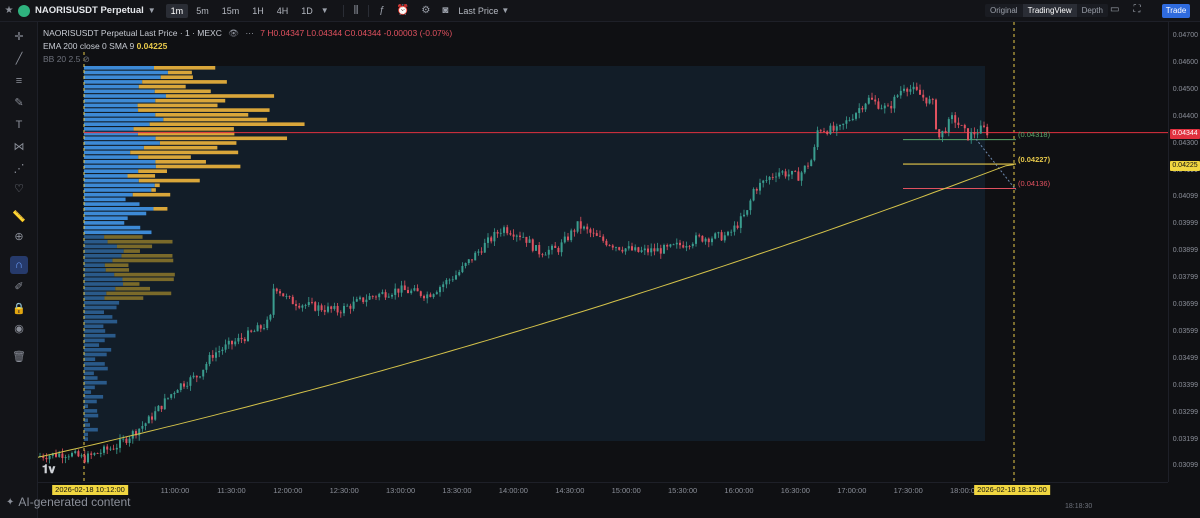 This screenshot has height=518, width=1200. Describe the element at coordinates (1114, 9) in the screenshot. I see `layout-icon: ▭` at that location.